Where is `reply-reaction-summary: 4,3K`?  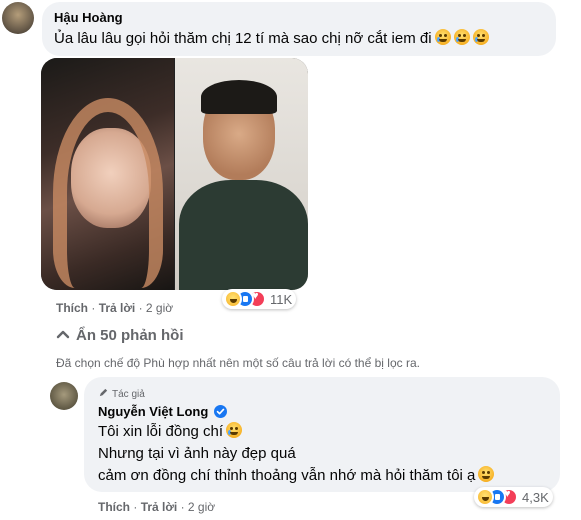
reply-reaction-summary: 4,3K is located at coordinates (513, 497).